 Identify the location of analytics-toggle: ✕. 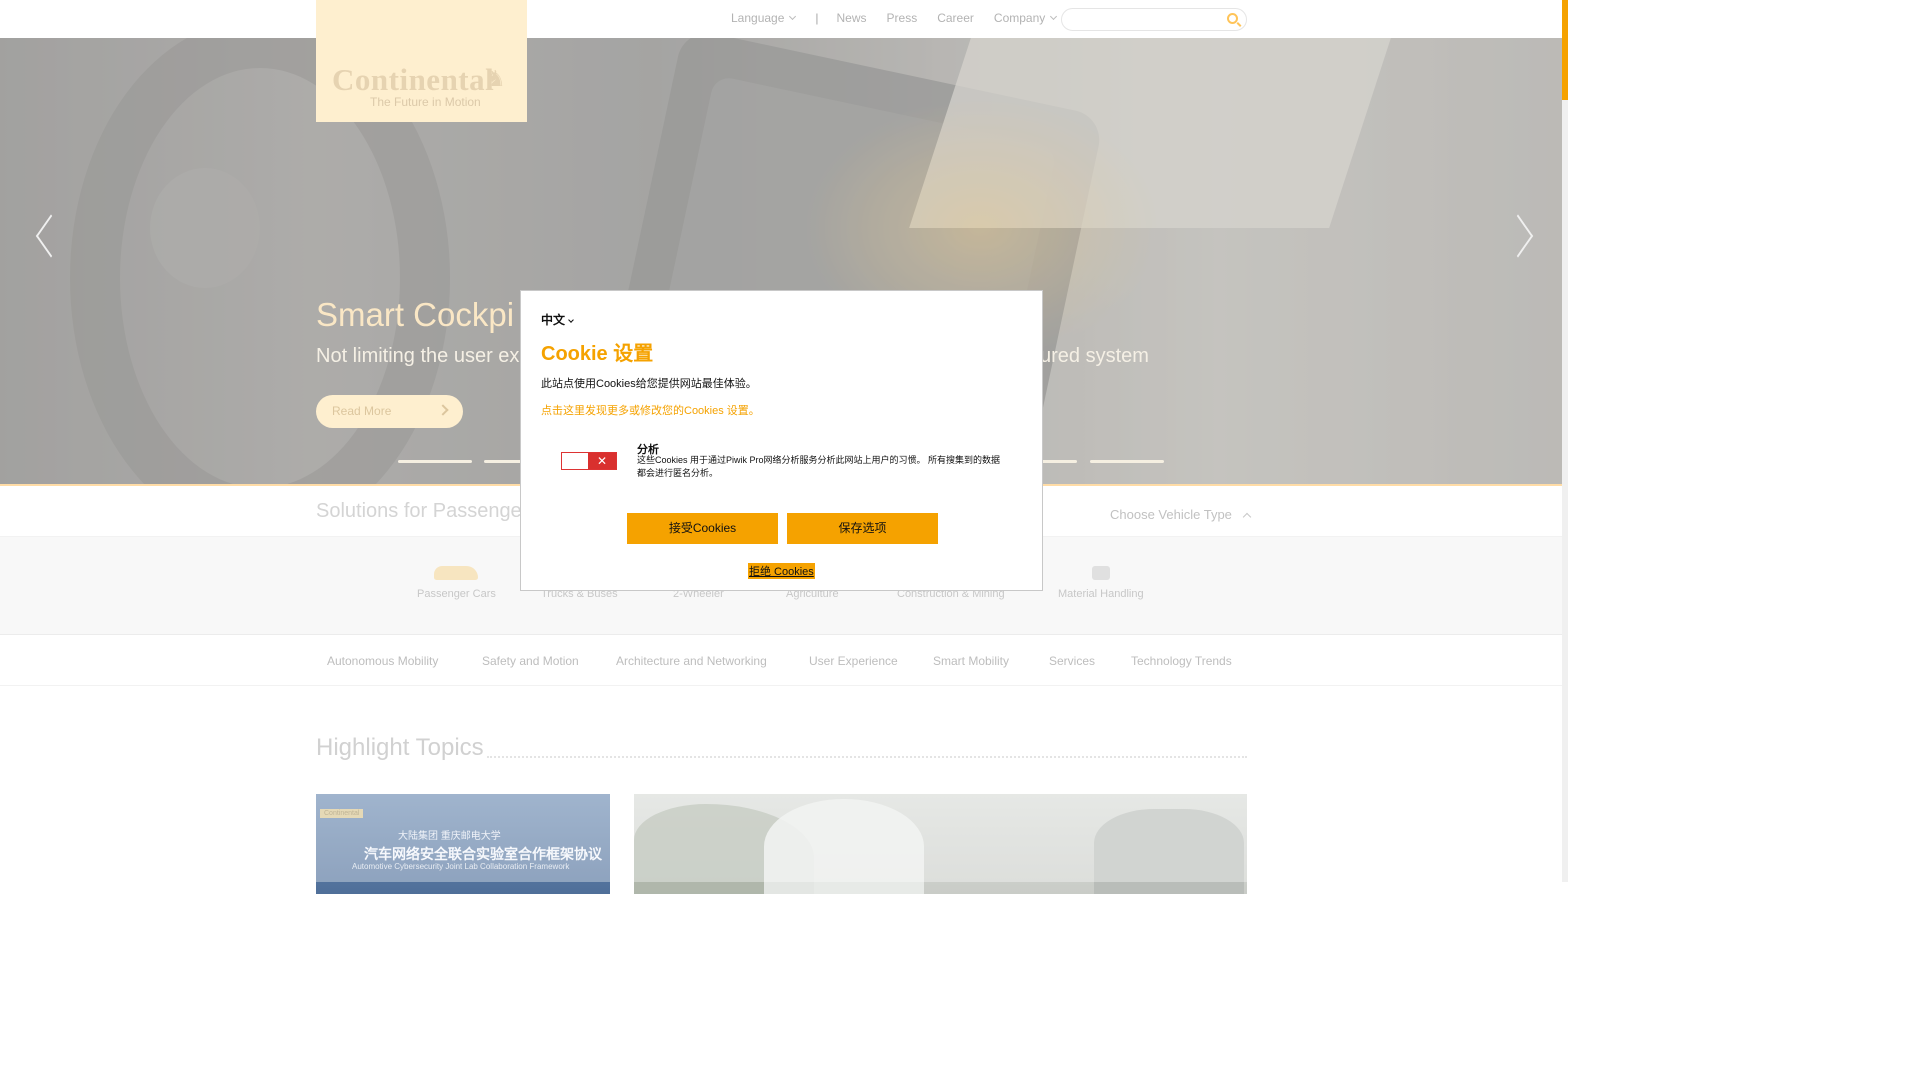
(589, 461).